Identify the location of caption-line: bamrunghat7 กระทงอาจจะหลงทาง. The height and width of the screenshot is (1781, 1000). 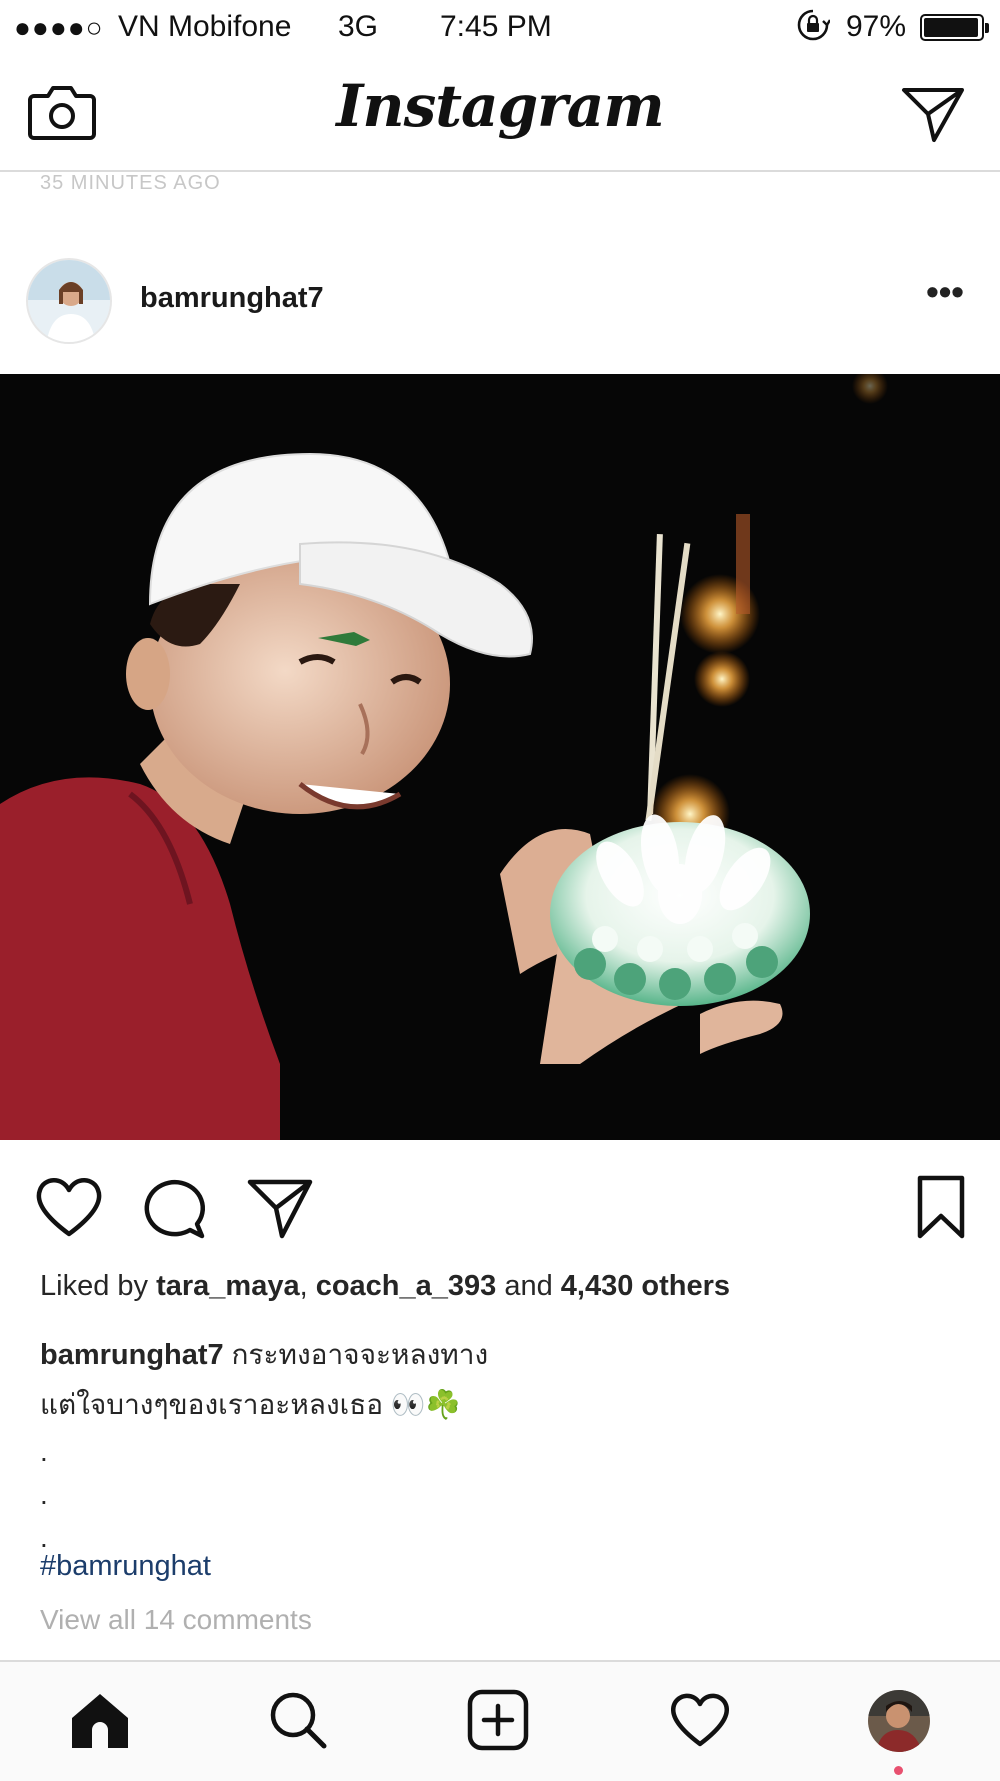
(510, 1355).